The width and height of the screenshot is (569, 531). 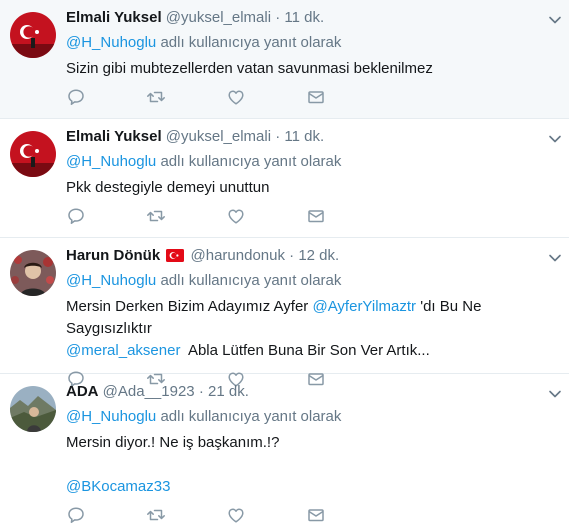 I want to click on text-segment: Mersin Derken Bizim Adayımız Ayfer, so click(x=189, y=306).